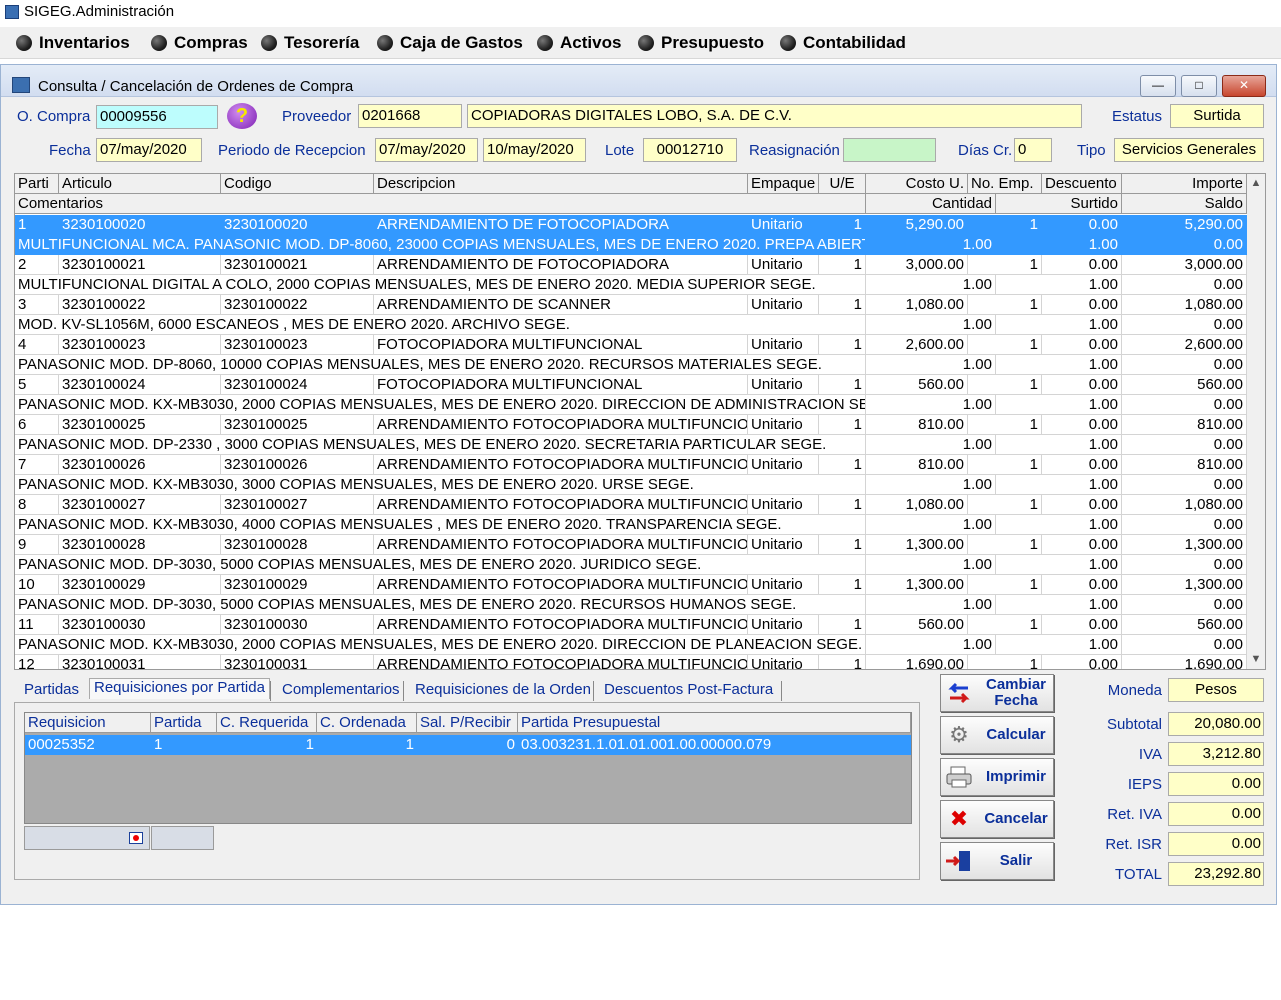  Describe the element at coordinates (297, 385) in the screenshot. I see `cell-codigo: 3230100024` at that location.